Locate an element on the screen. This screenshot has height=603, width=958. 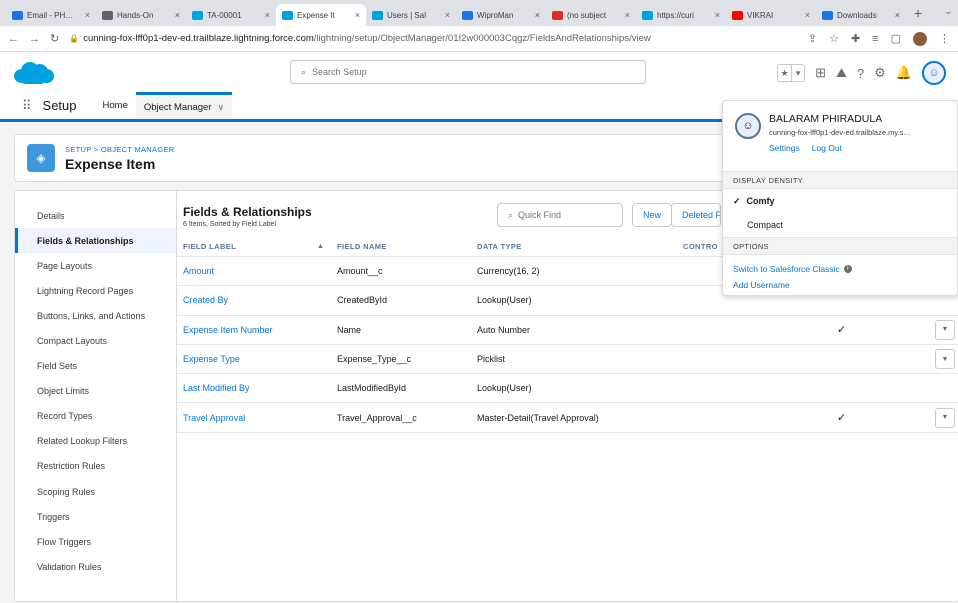
column-field-label: FIELD LABEL is located at coordinates (209, 246).